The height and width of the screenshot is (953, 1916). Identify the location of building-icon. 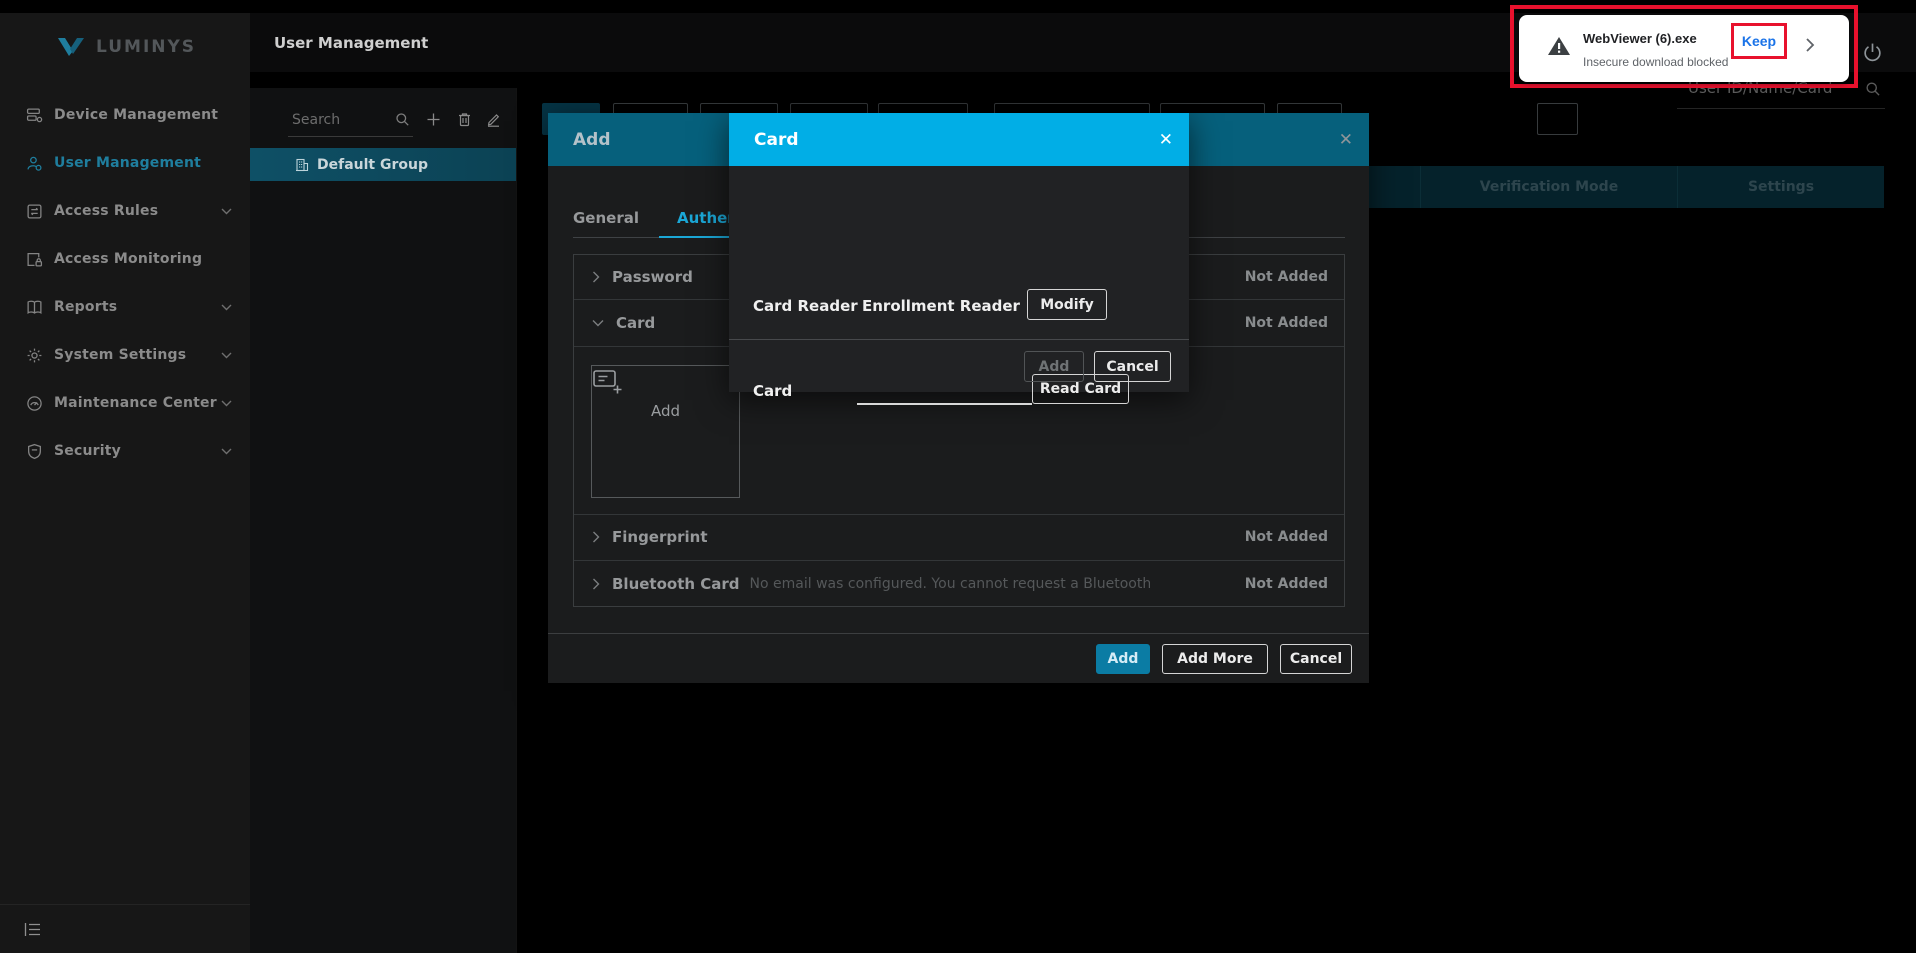
(302, 165).